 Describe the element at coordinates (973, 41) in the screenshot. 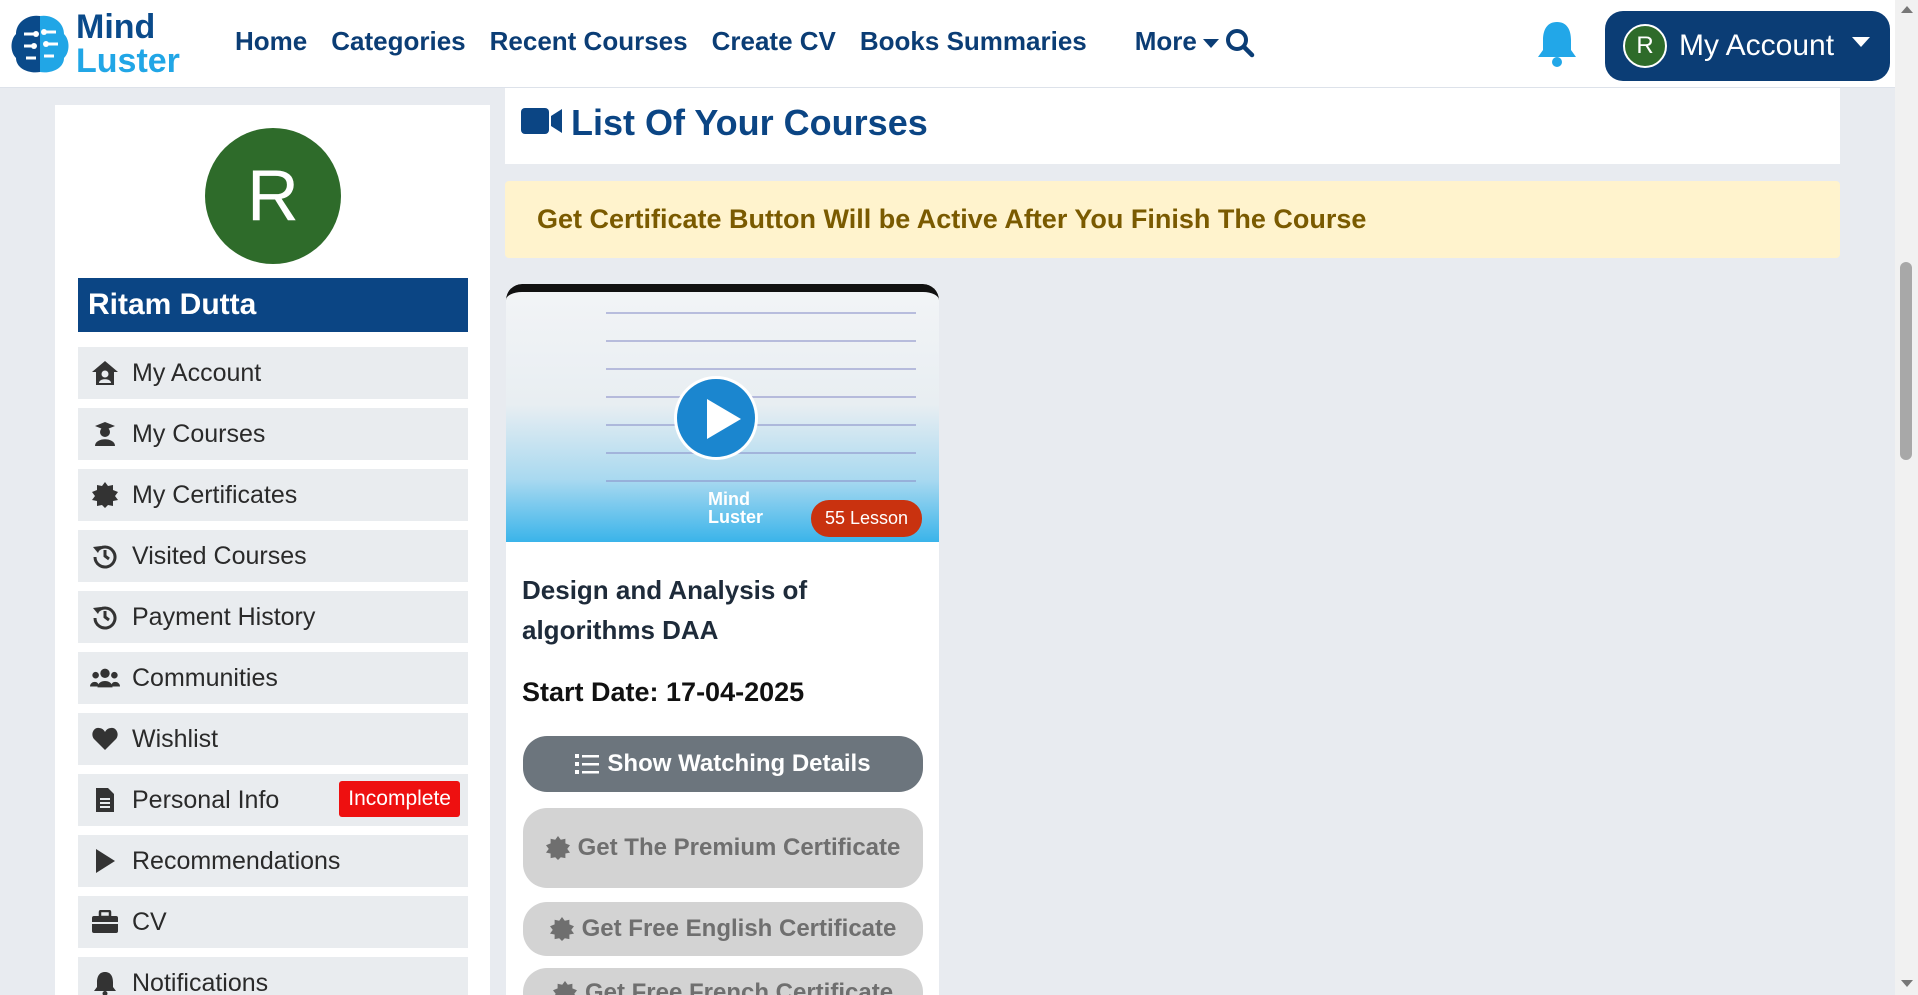

I see `nav-books-summaries: Books Summaries` at that location.